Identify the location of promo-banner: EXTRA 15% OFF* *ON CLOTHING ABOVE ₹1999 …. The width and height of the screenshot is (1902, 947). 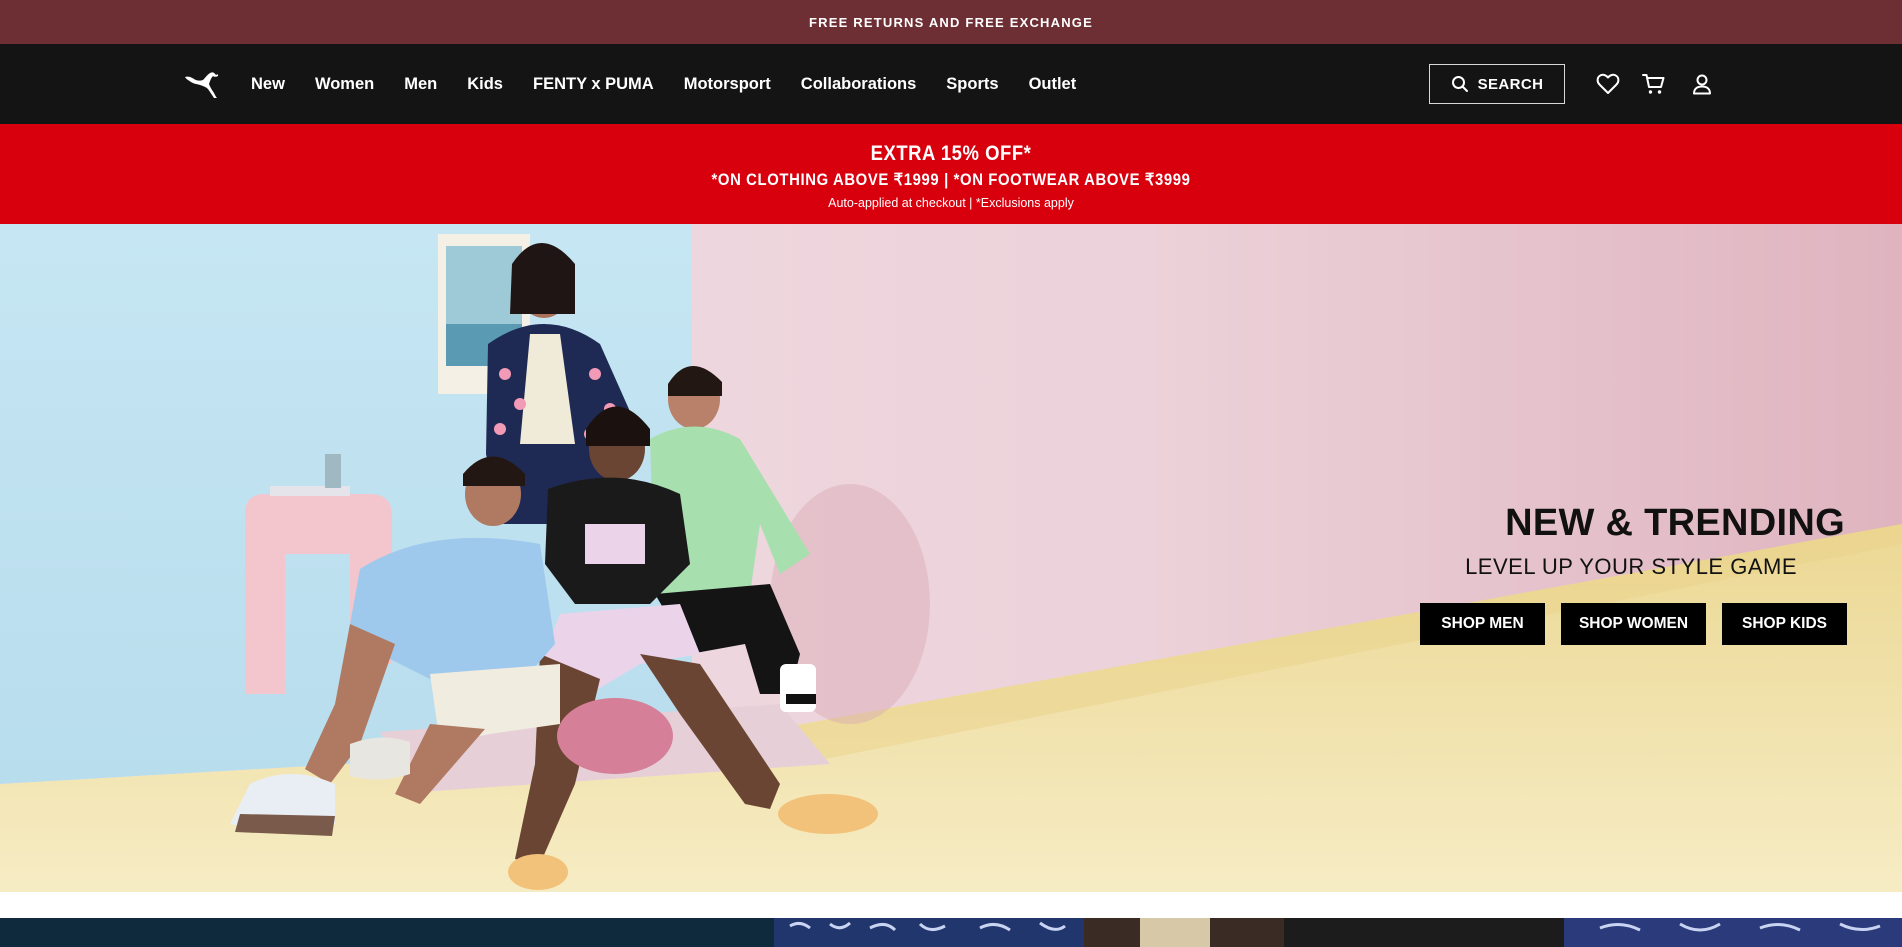
(951, 174).